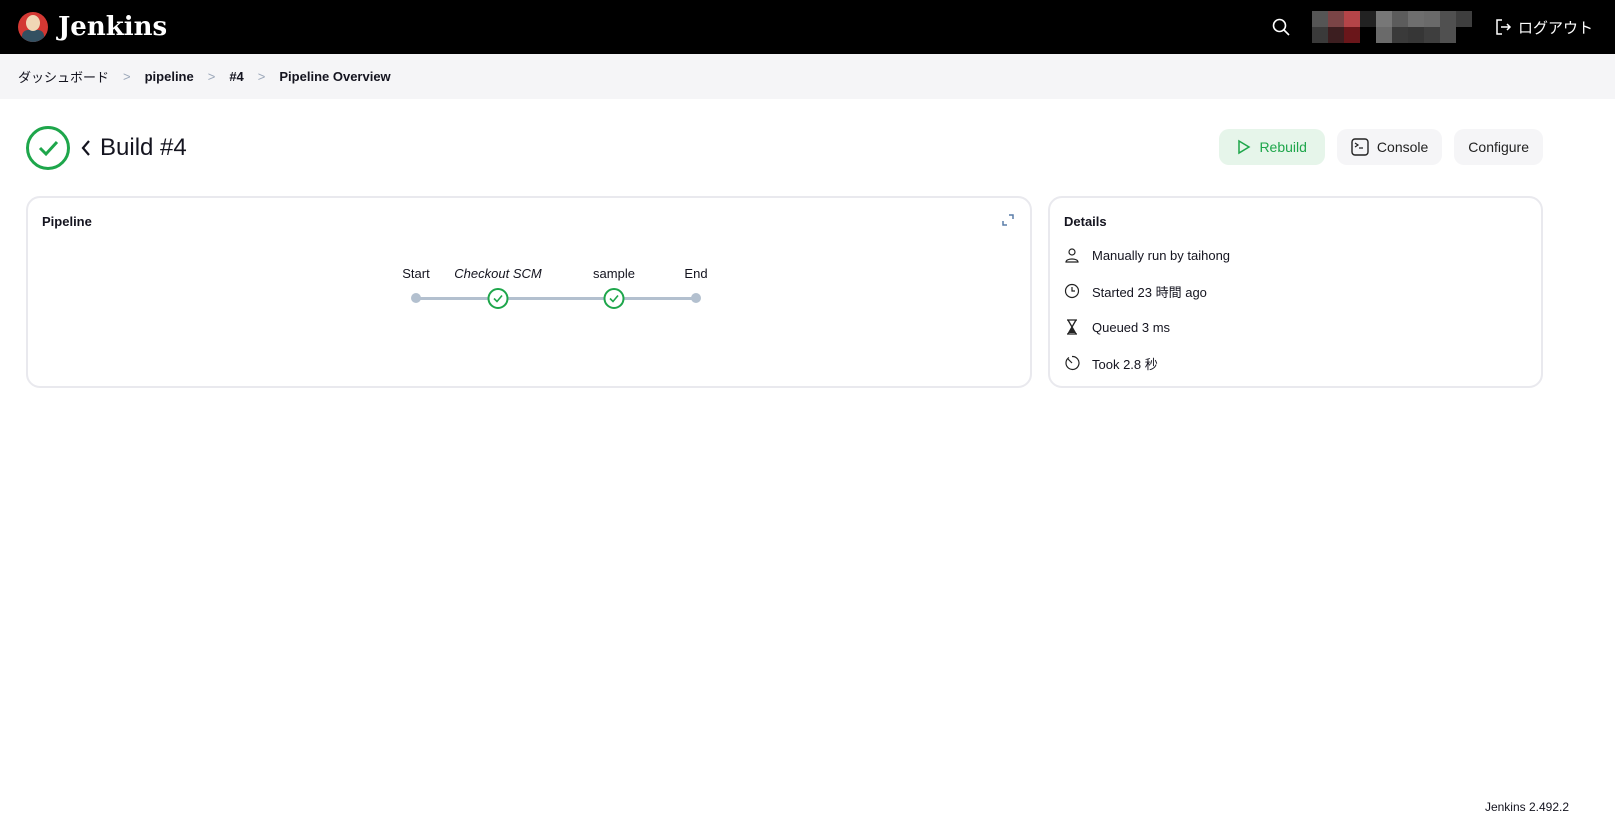 The width and height of the screenshot is (1615, 834). I want to click on breadcrumb-build: #4, so click(236, 76).